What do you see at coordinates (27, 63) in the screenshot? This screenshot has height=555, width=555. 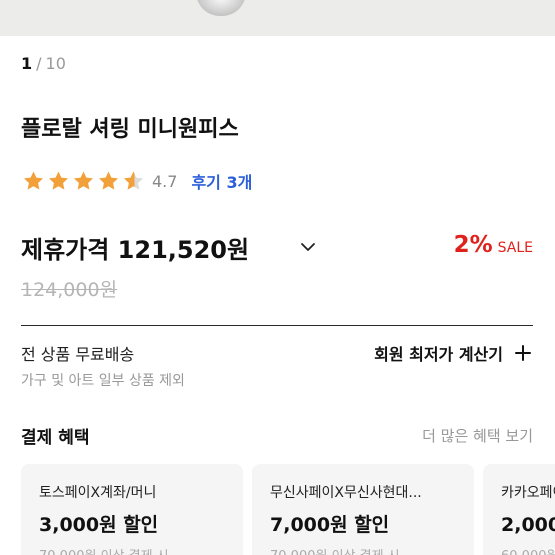 I see `pager-current: 1` at bounding box center [27, 63].